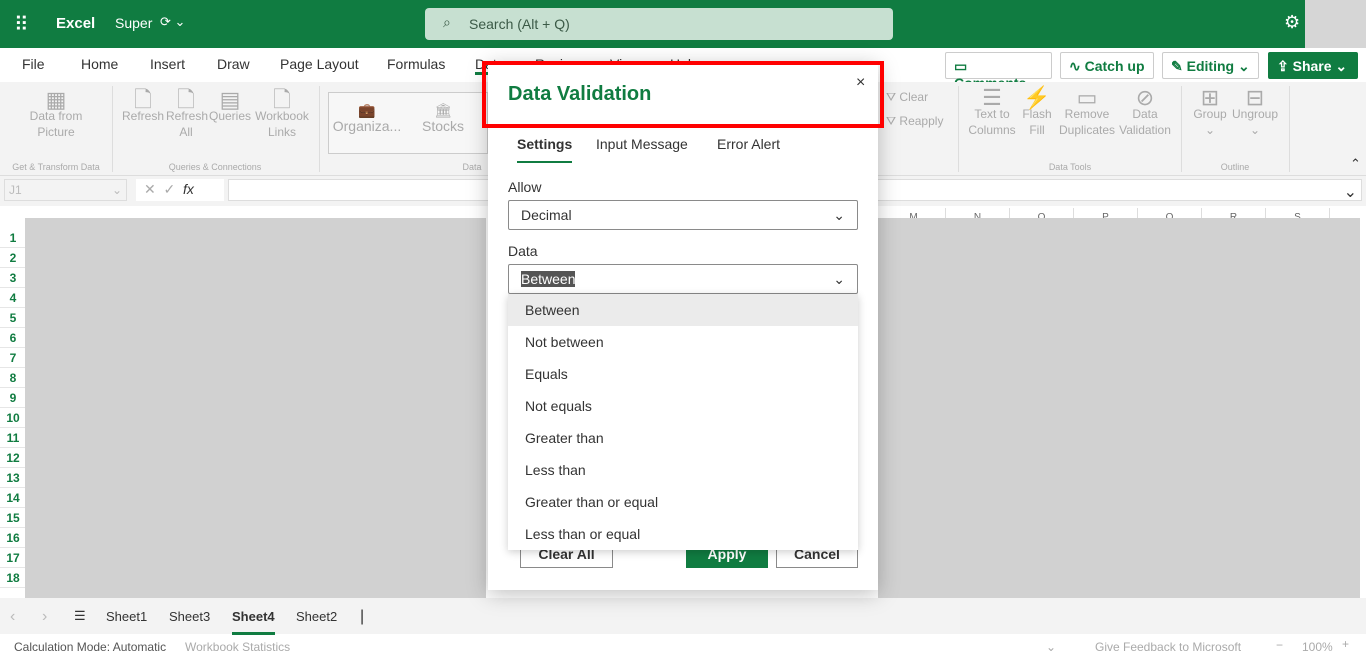  What do you see at coordinates (659, 24) in the screenshot?
I see `search-box: ⌕ Search (Alt + Q)` at bounding box center [659, 24].